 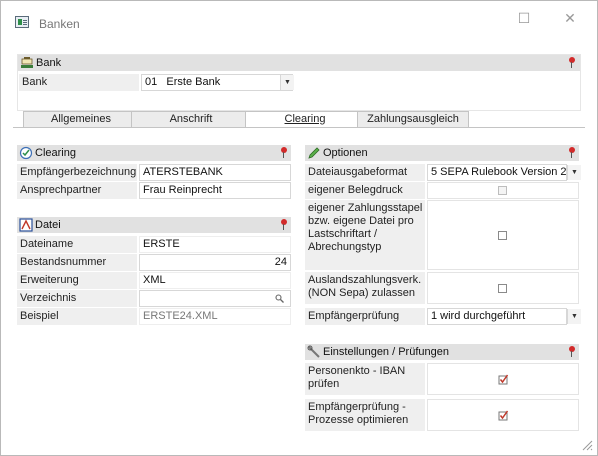 What do you see at coordinates (215, 172) in the screenshot?
I see `empfaengerbezeichnung-field: ATERSTEBANK` at bounding box center [215, 172].